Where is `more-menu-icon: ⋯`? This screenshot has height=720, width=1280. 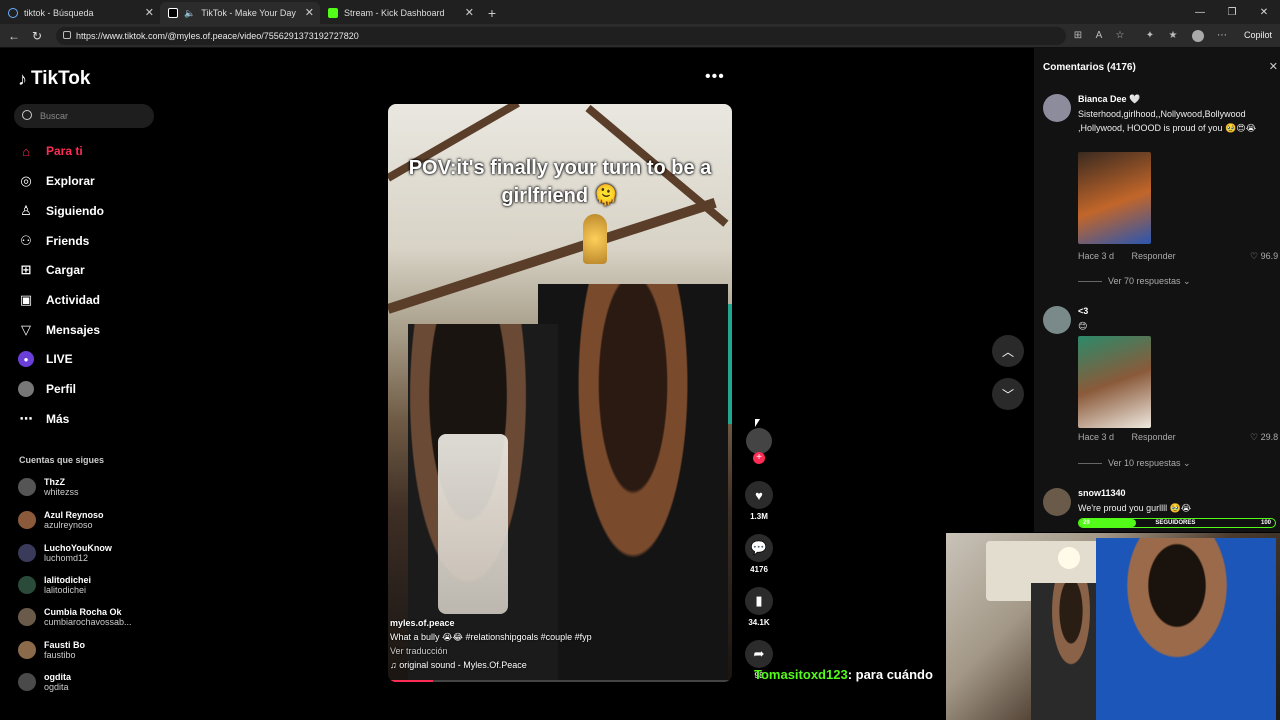 more-menu-icon: ⋯ is located at coordinates (1222, 36).